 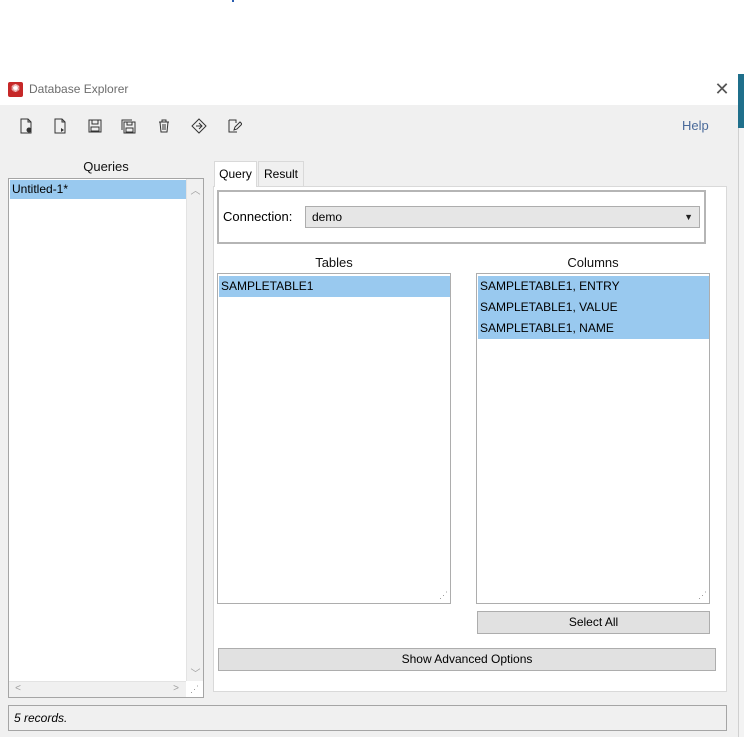 What do you see at coordinates (164, 127) in the screenshot?
I see `delete-icon` at bounding box center [164, 127].